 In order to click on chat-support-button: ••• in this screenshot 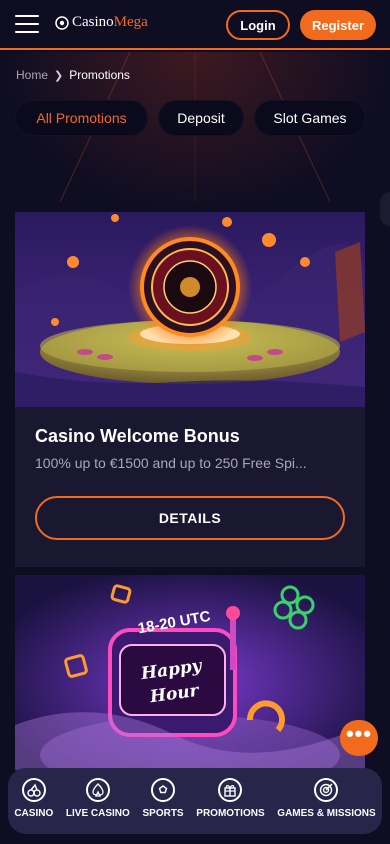, I will do `click(359, 738)`.